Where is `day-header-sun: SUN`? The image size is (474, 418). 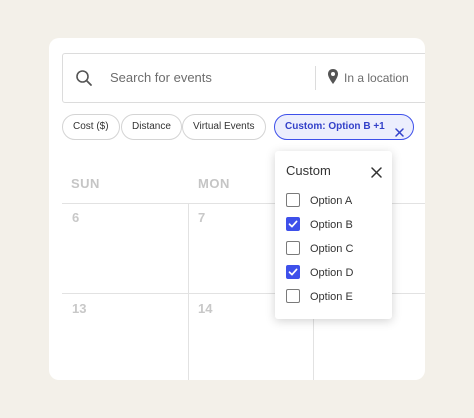 day-header-sun: SUN is located at coordinates (85, 183).